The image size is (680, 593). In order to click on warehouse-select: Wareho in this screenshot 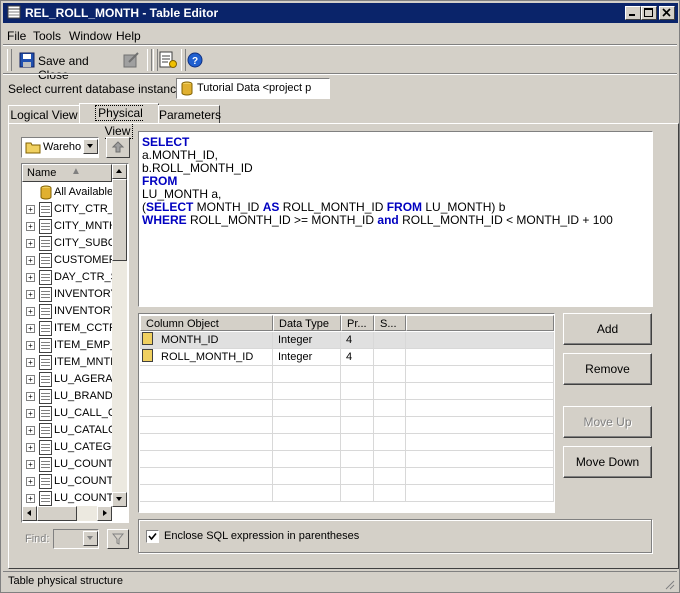, I will do `click(60, 147)`.